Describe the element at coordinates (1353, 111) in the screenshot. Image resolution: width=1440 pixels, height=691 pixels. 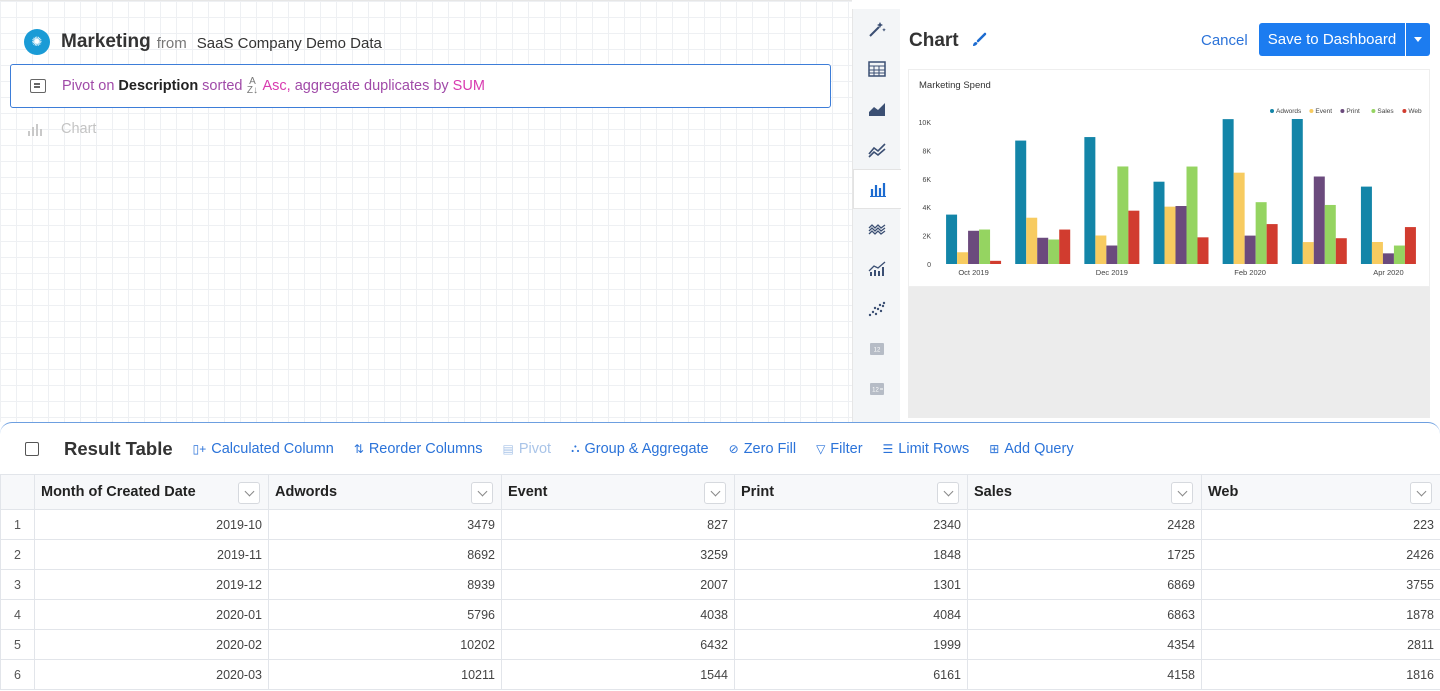
I see `legend-label: Print` at that location.